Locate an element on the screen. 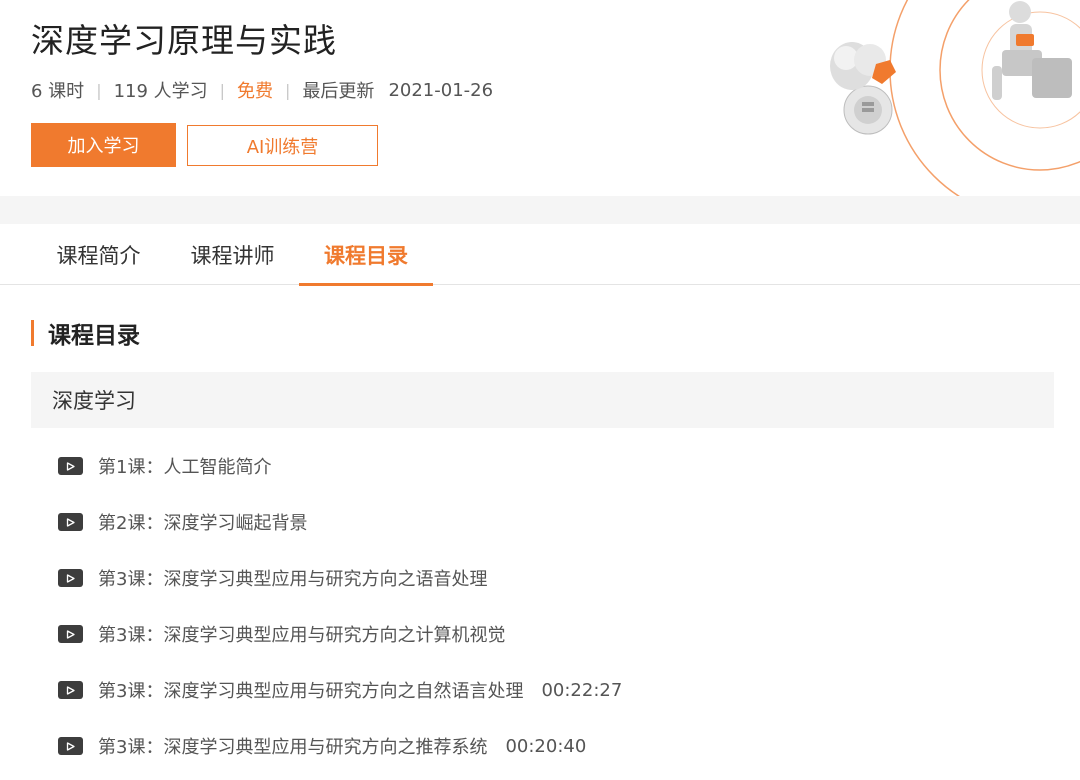  learners-count: 119 人学习 is located at coordinates (160, 91).